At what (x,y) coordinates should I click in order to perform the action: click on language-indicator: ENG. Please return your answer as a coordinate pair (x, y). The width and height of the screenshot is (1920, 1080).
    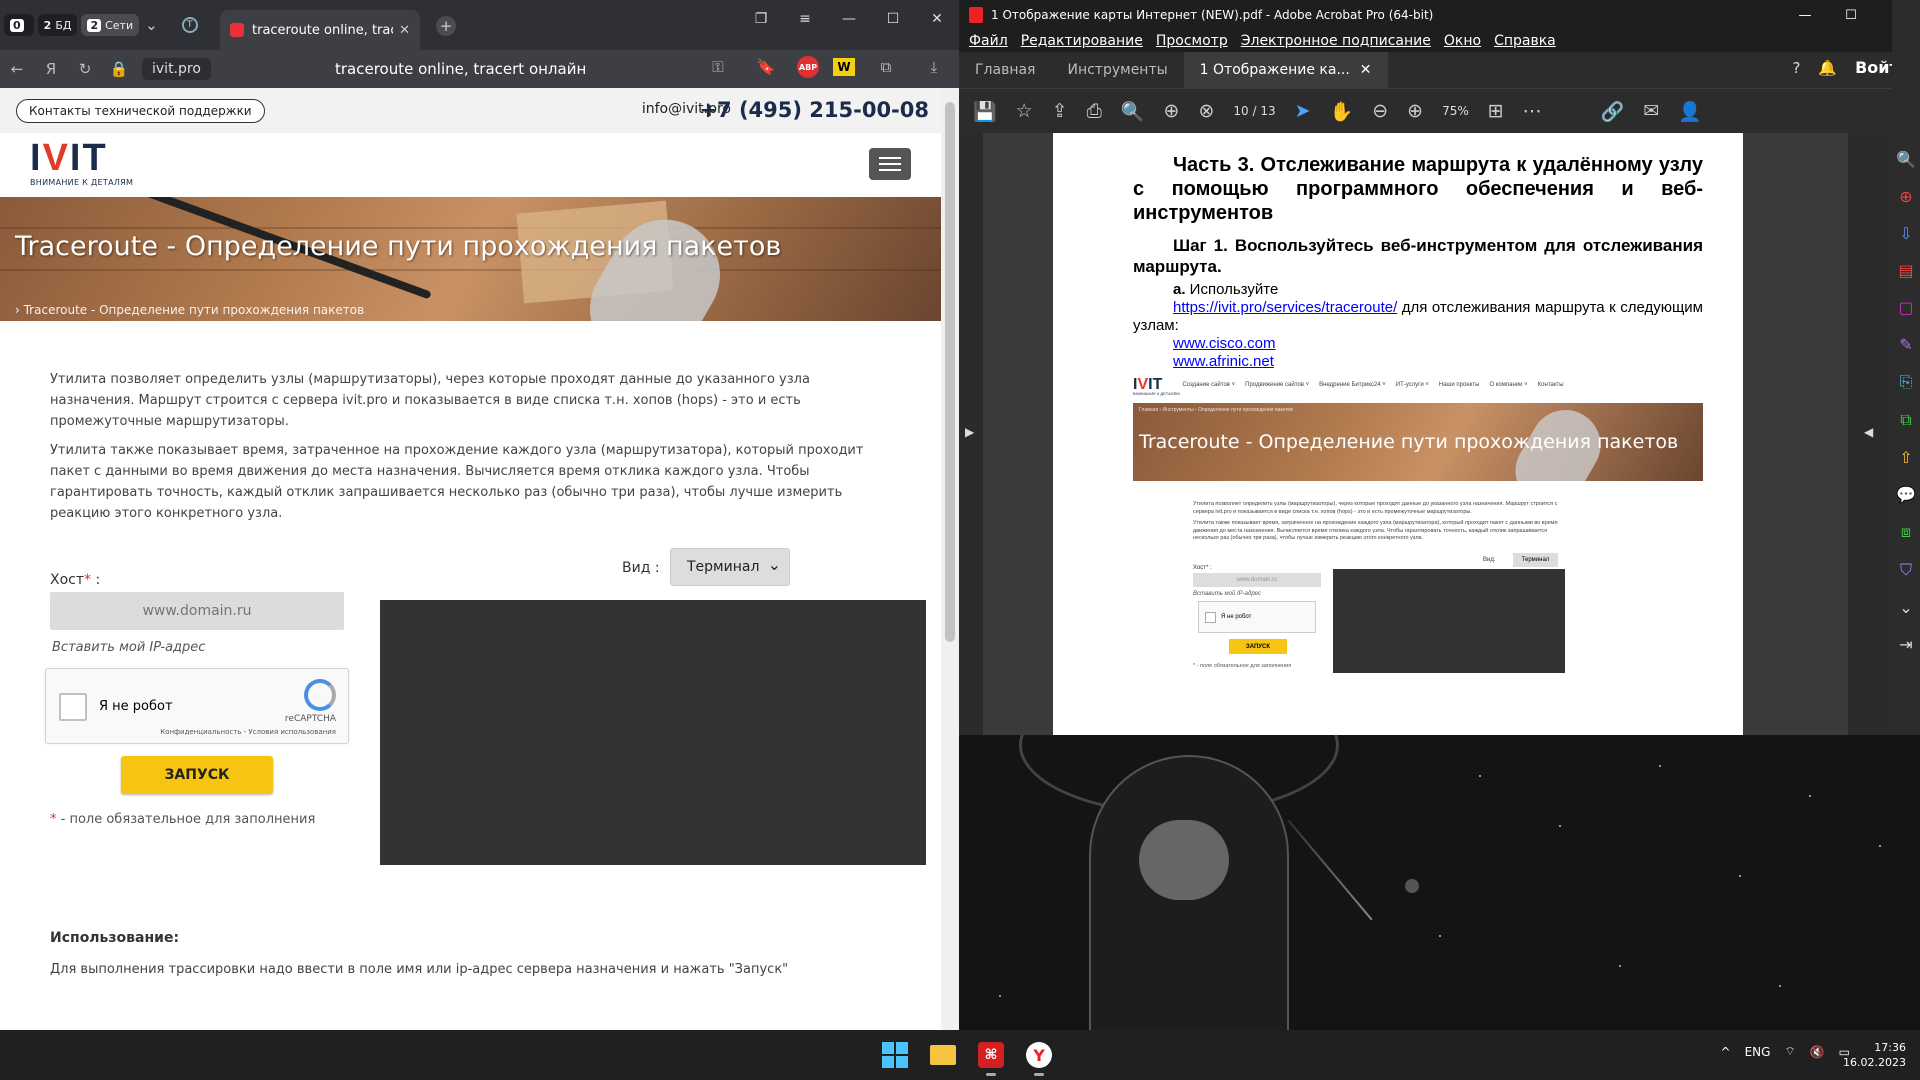
    Looking at the image, I should click on (1758, 1052).